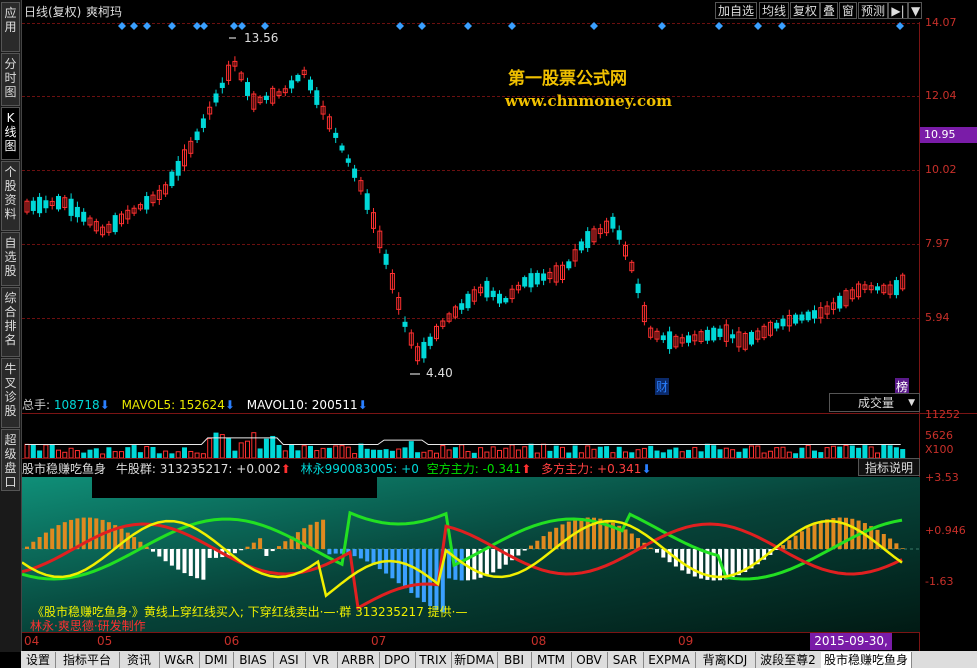 This screenshot has width=977, height=668. What do you see at coordinates (10, 133) in the screenshot?
I see `tab-kline: K线图` at bounding box center [10, 133].